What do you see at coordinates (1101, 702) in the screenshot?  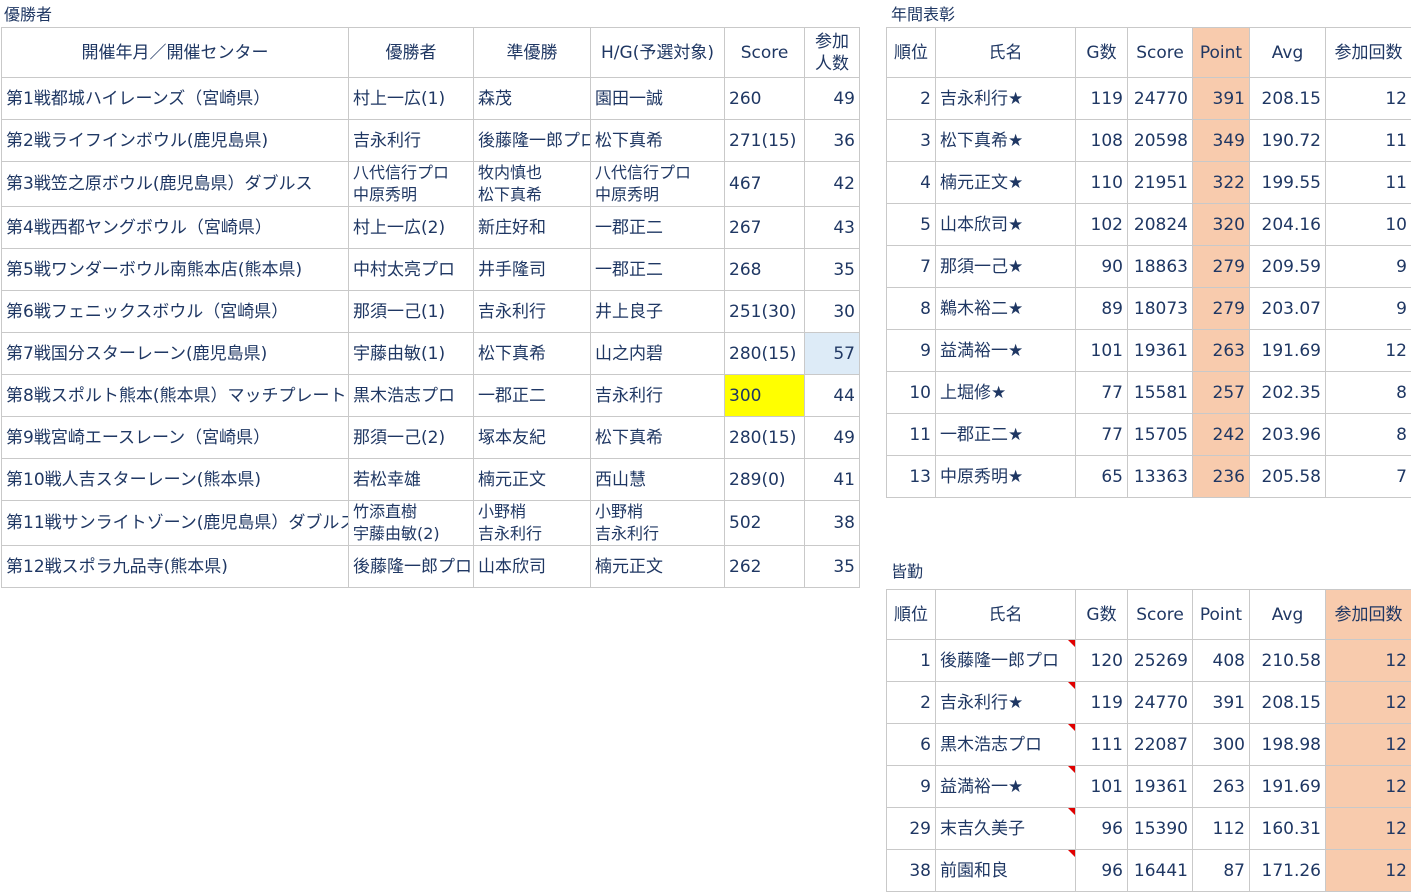 I see `attendance-games-cell: 119` at bounding box center [1101, 702].